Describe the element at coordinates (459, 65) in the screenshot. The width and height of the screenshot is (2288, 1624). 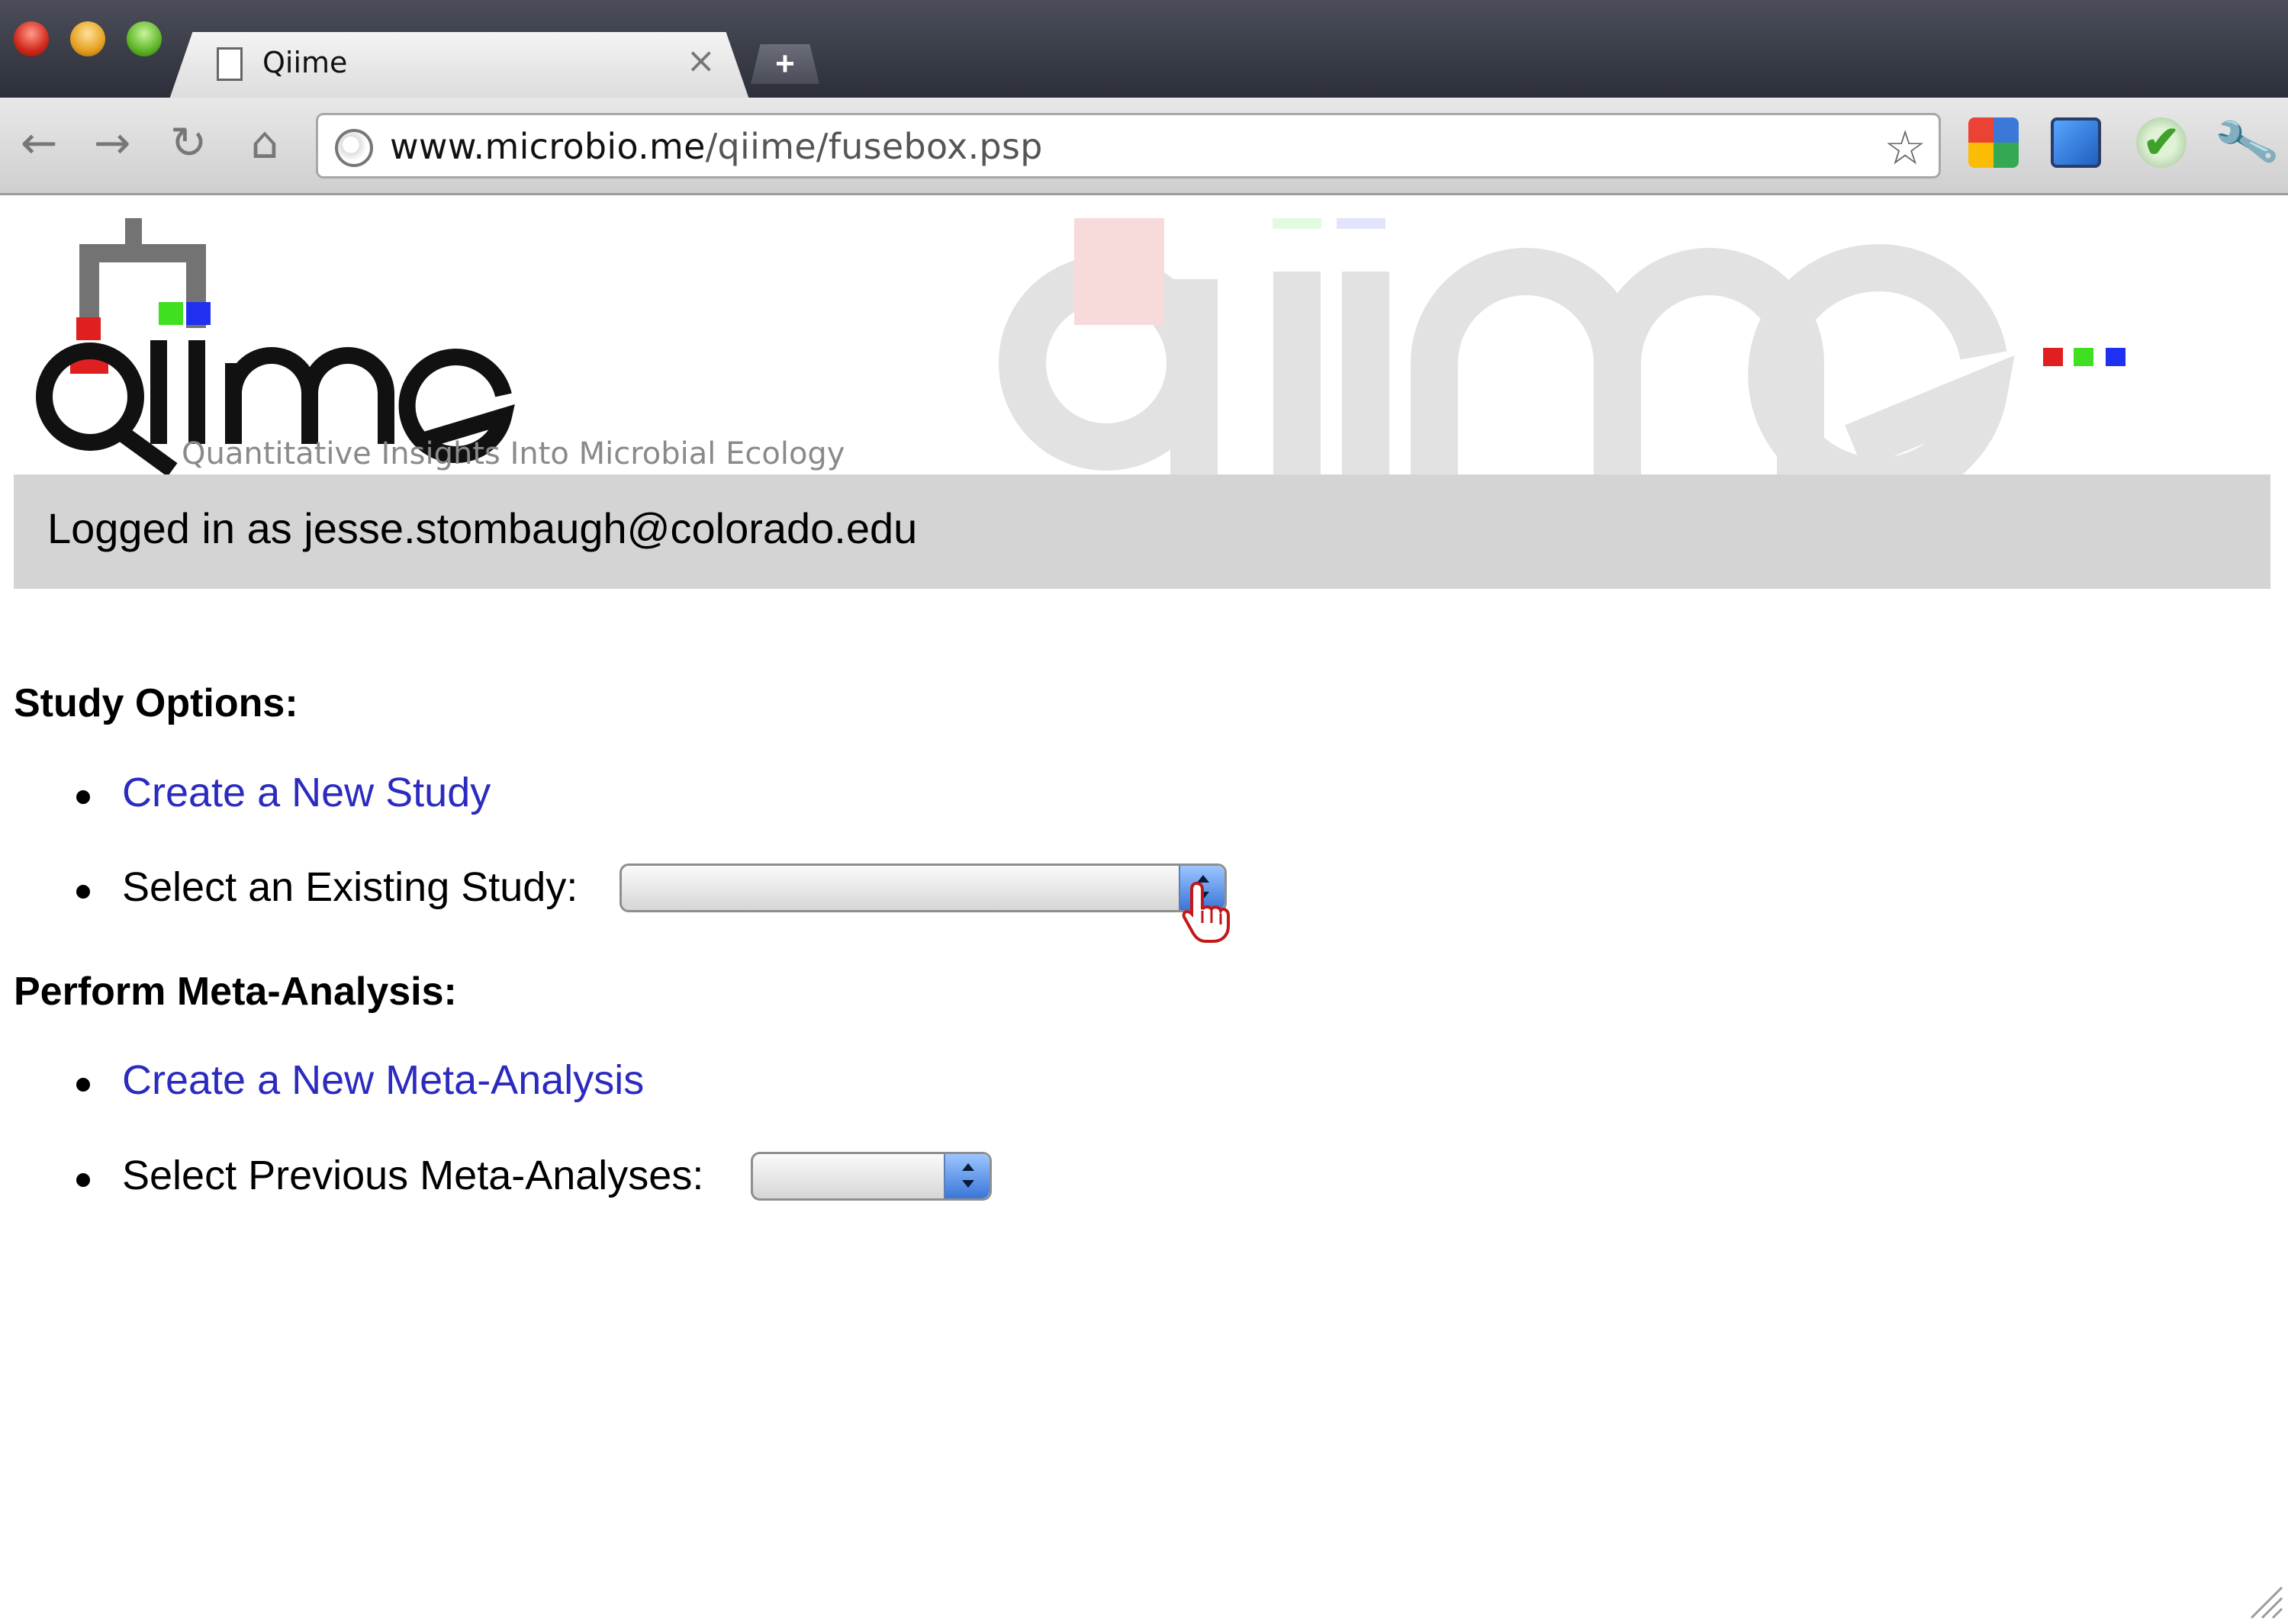
I see `tab-qiime: Qiime ×` at that location.